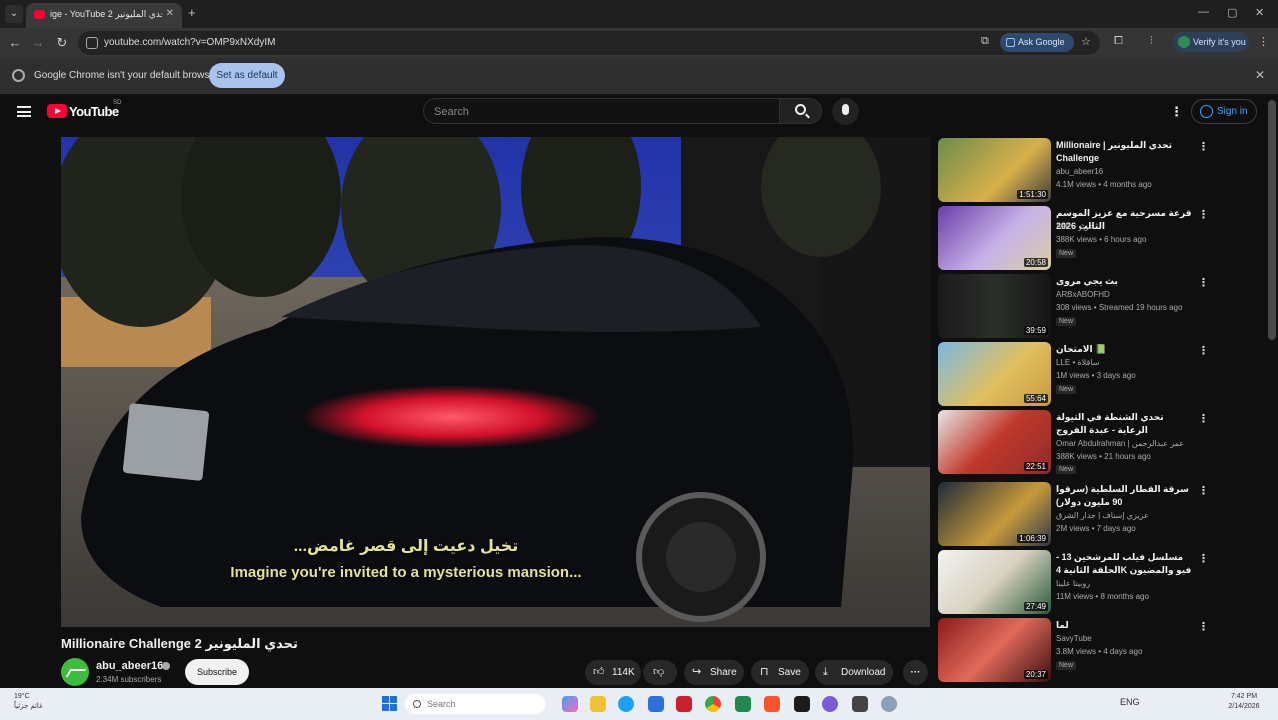 This screenshot has width=1278, height=720. Describe the element at coordinates (104, 15) in the screenshot. I see `browser-tab-active: ige - YouTube 2 تحدي المليونير ✕` at that location.